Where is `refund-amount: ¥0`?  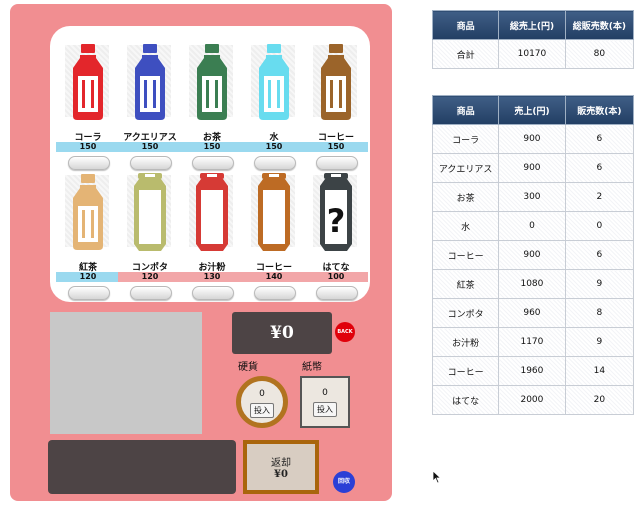
refund-amount: ¥0 is located at coordinates (281, 474).